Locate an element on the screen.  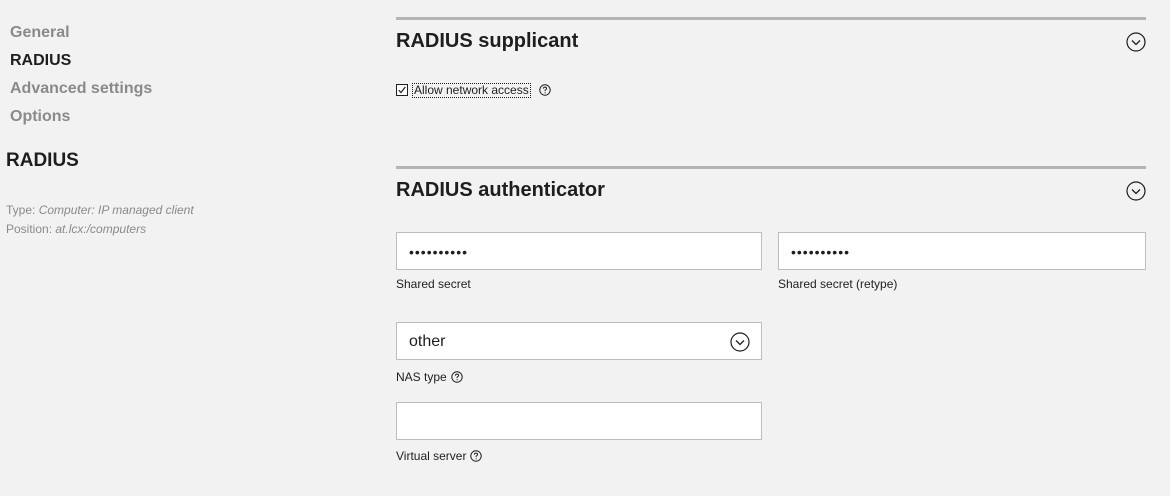
allow-network-access-row: Allow network access is located at coordinates (473, 90).